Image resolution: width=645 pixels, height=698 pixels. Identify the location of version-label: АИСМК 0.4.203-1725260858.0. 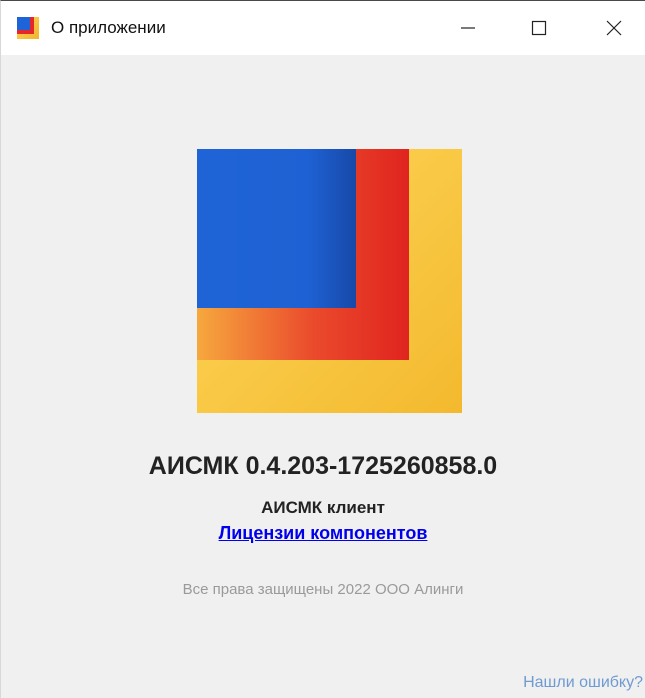
(323, 466).